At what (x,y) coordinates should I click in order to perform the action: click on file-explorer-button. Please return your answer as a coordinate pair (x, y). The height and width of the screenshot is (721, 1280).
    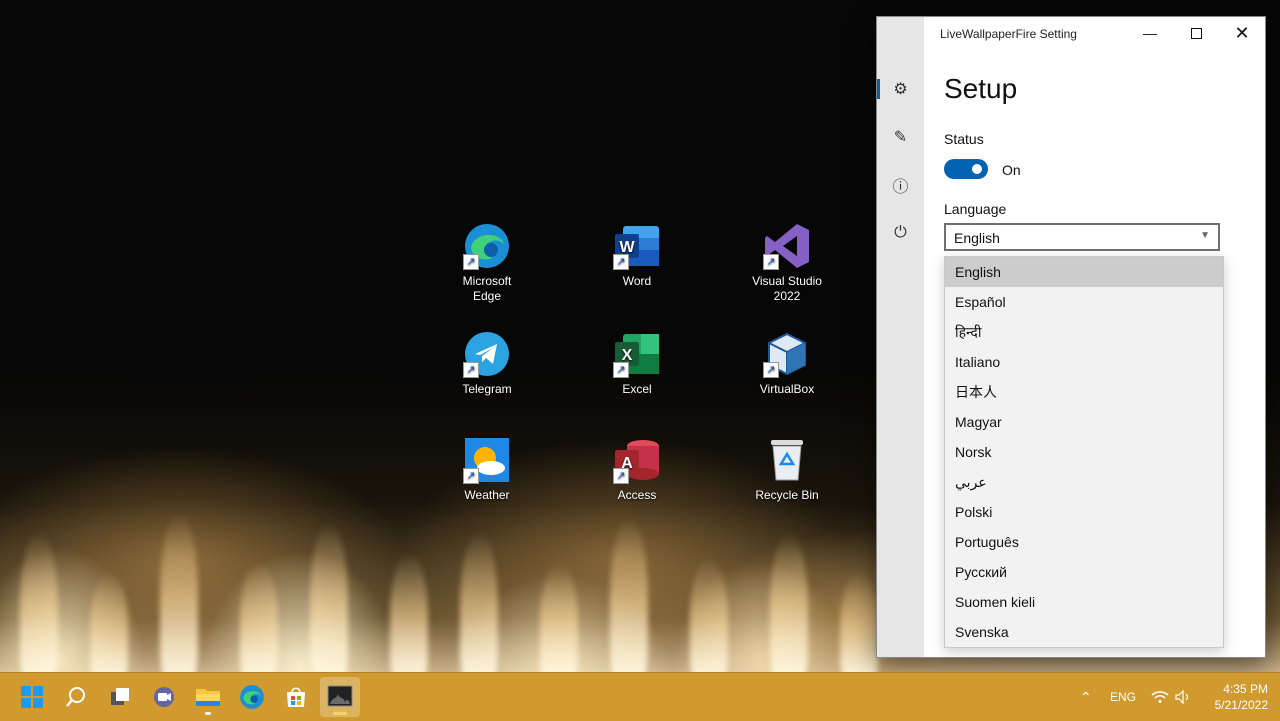
    Looking at the image, I should click on (208, 697).